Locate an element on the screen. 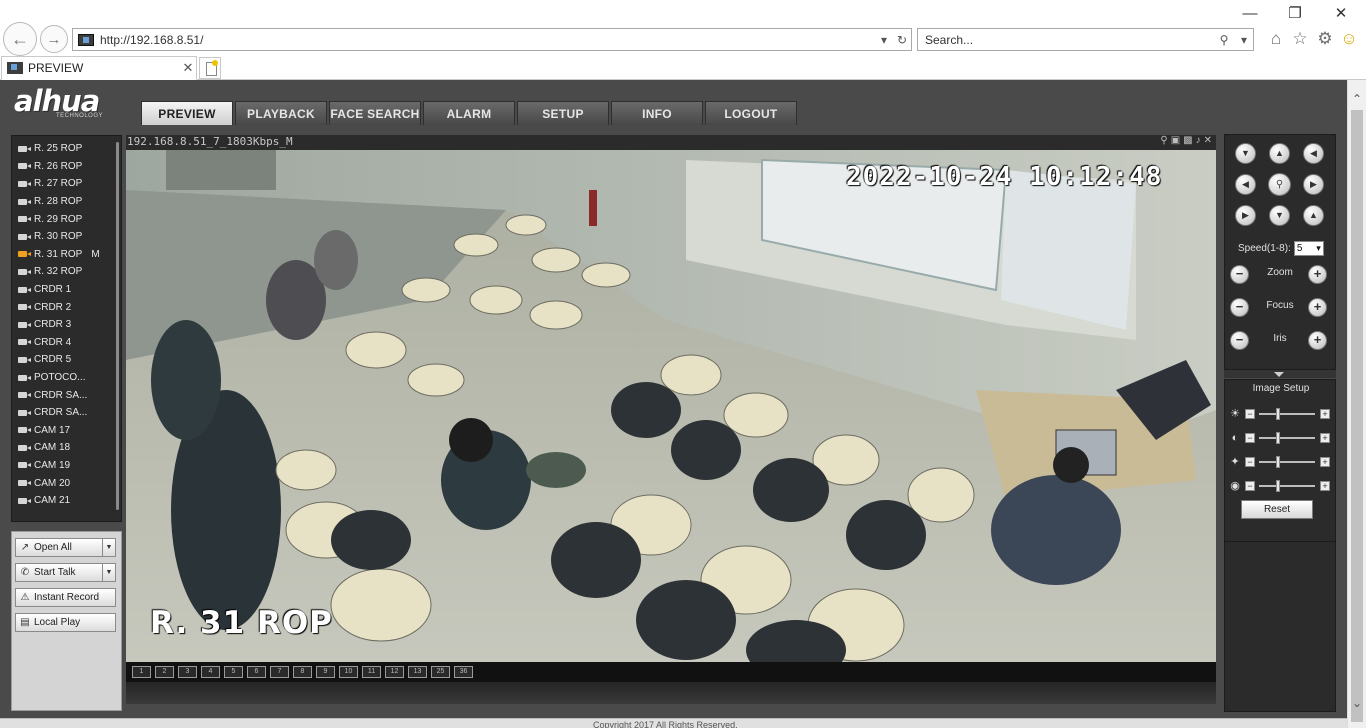  hue-minus-button: − is located at coordinates (1250, 486).